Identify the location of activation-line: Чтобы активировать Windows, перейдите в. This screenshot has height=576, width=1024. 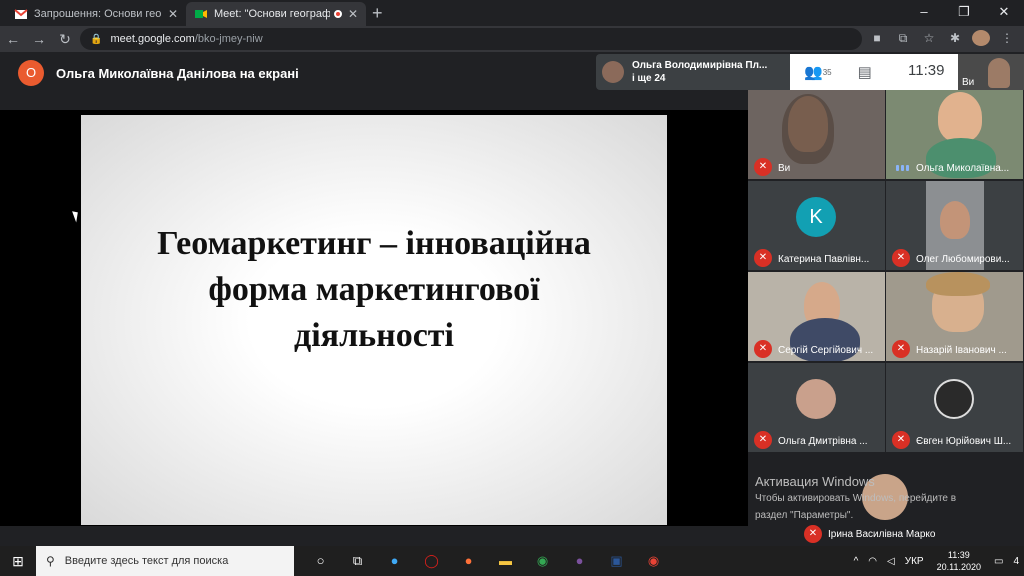
(856, 498).